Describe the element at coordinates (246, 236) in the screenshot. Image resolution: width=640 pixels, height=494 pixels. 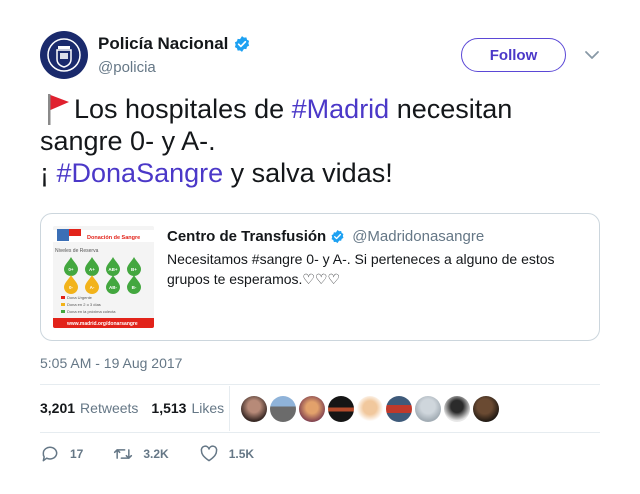
I see `quoted-author-name: Centro de Transfusión` at that location.